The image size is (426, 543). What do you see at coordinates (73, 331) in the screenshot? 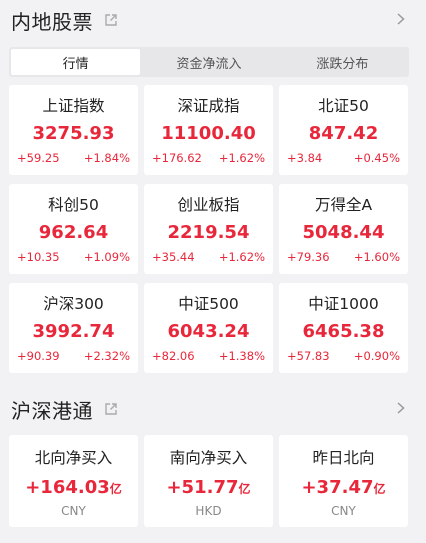
I see `index-value: 3992.74` at bounding box center [73, 331].